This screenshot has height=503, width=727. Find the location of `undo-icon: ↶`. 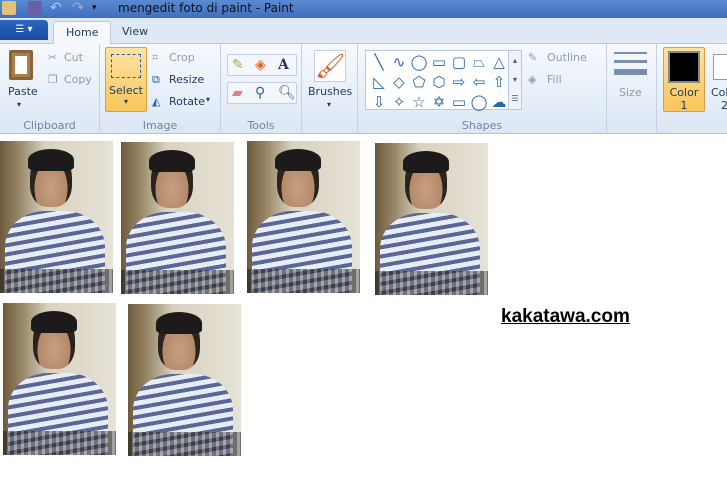

undo-icon: ↶ is located at coordinates (57, 8).